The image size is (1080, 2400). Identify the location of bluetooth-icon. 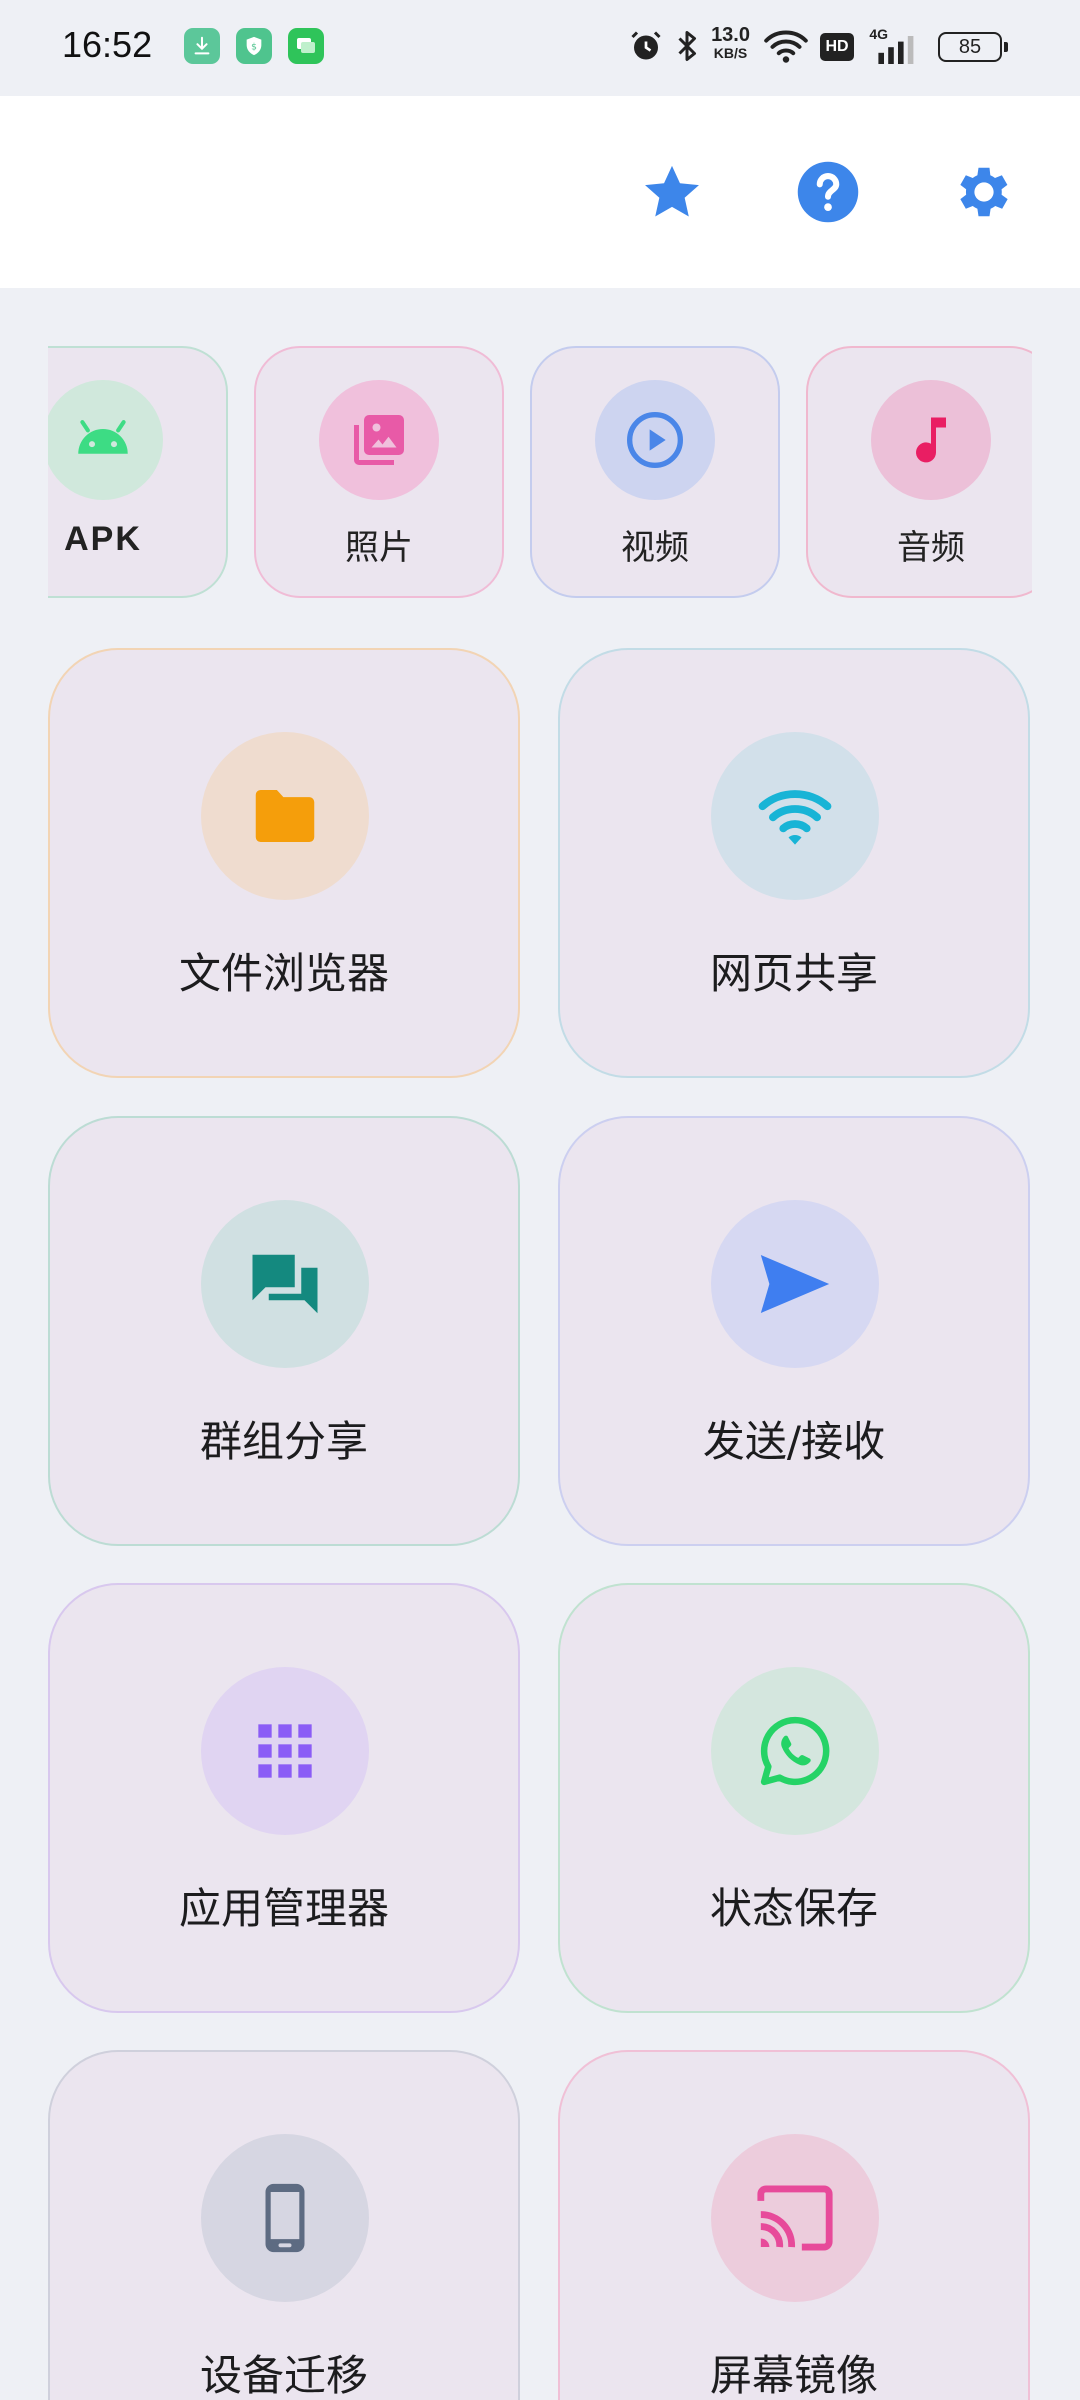
(687, 46).